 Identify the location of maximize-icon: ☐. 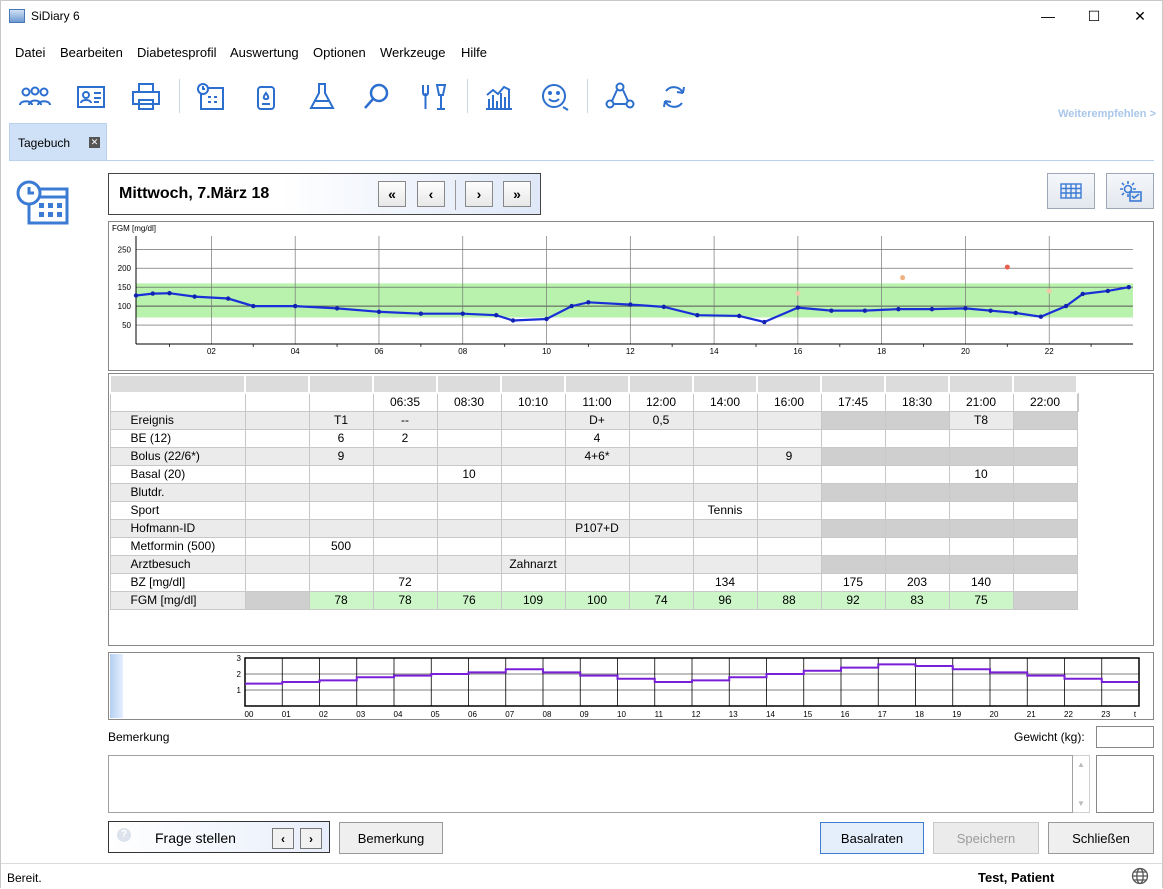
(1094, 16).